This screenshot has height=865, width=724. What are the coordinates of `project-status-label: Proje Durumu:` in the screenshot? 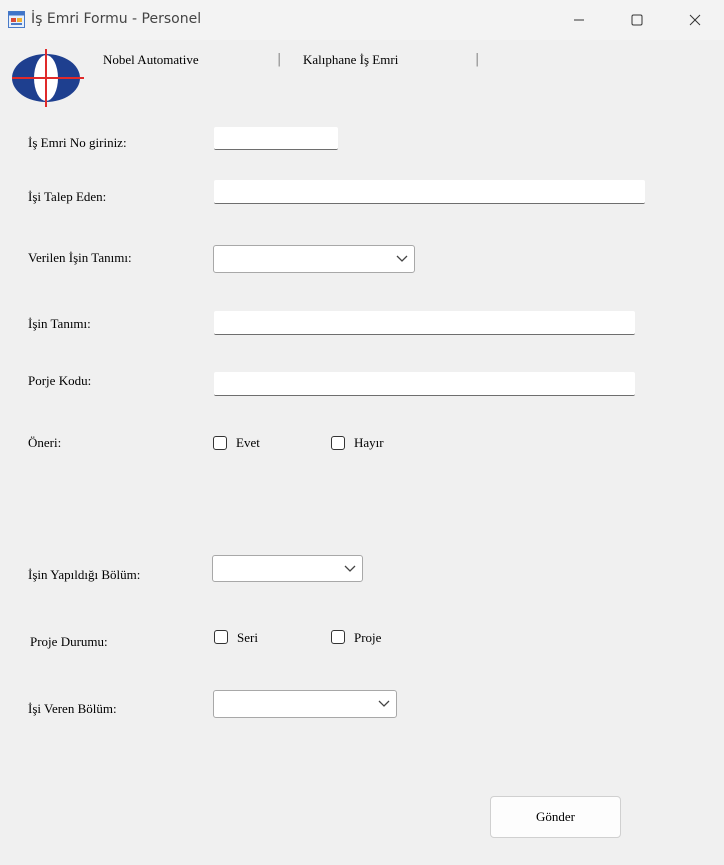 It's located at (69, 641).